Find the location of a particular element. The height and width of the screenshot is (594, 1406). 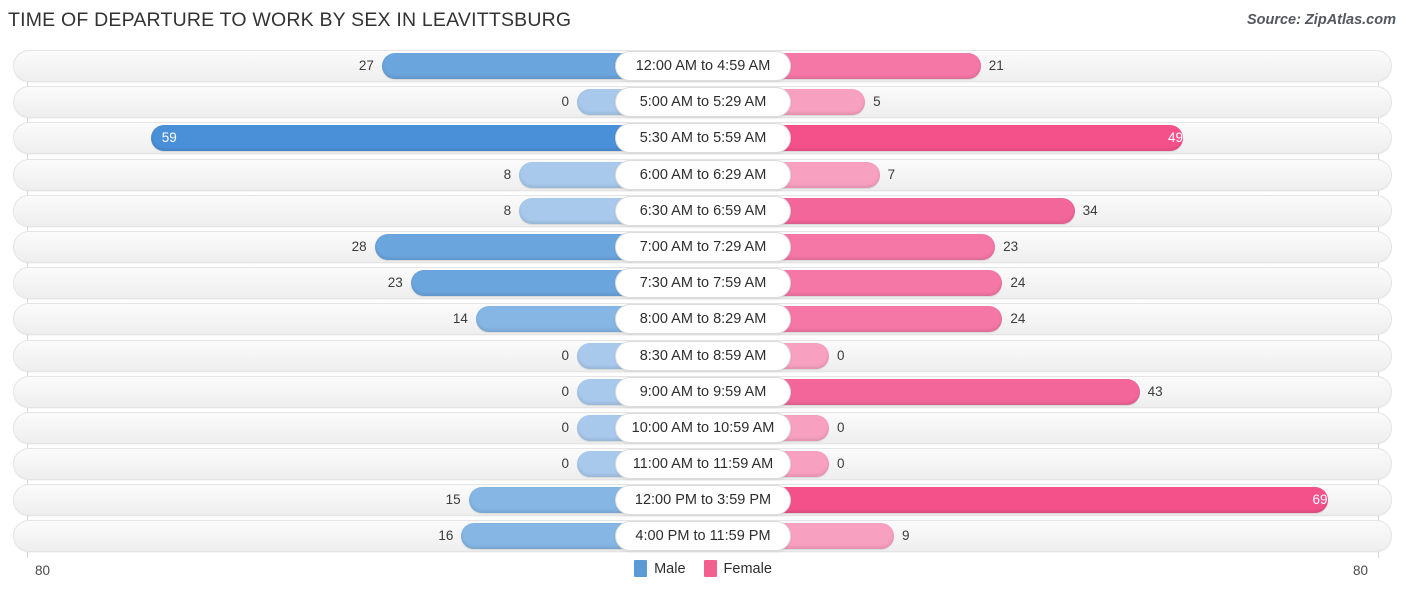

value-label-male: 59 is located at coordinates (169, 138).